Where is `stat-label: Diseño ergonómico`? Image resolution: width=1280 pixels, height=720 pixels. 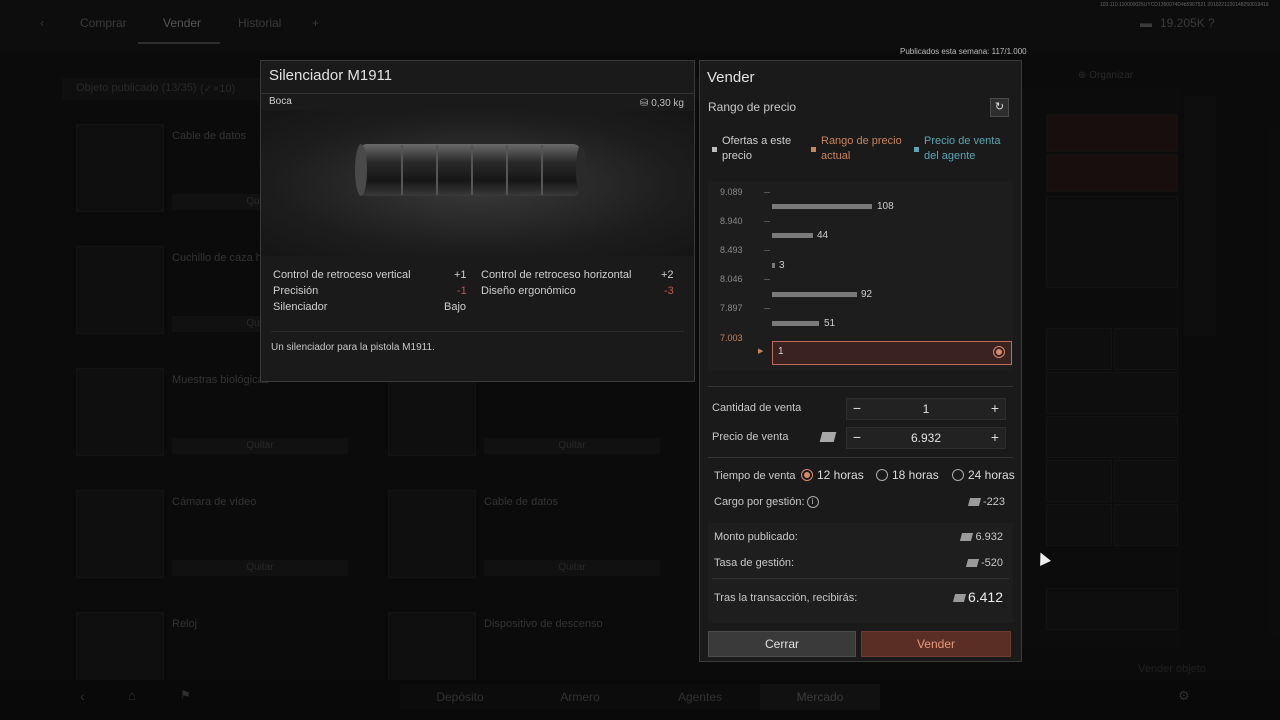 stat-label: Diseño ergonómico is located at coordinates (528, 291).